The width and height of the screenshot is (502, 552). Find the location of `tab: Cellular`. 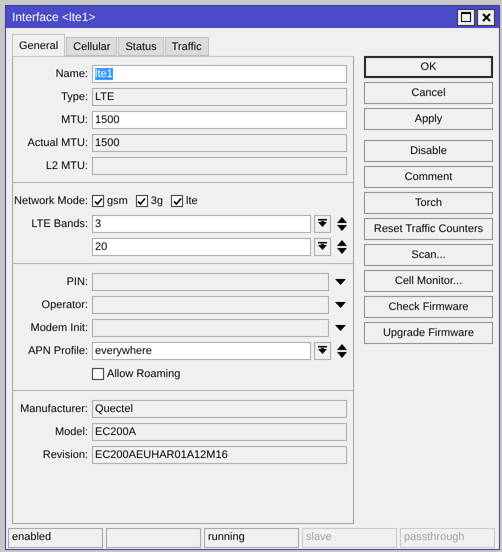

tab: Cellular is located at coordinates (92, 46).